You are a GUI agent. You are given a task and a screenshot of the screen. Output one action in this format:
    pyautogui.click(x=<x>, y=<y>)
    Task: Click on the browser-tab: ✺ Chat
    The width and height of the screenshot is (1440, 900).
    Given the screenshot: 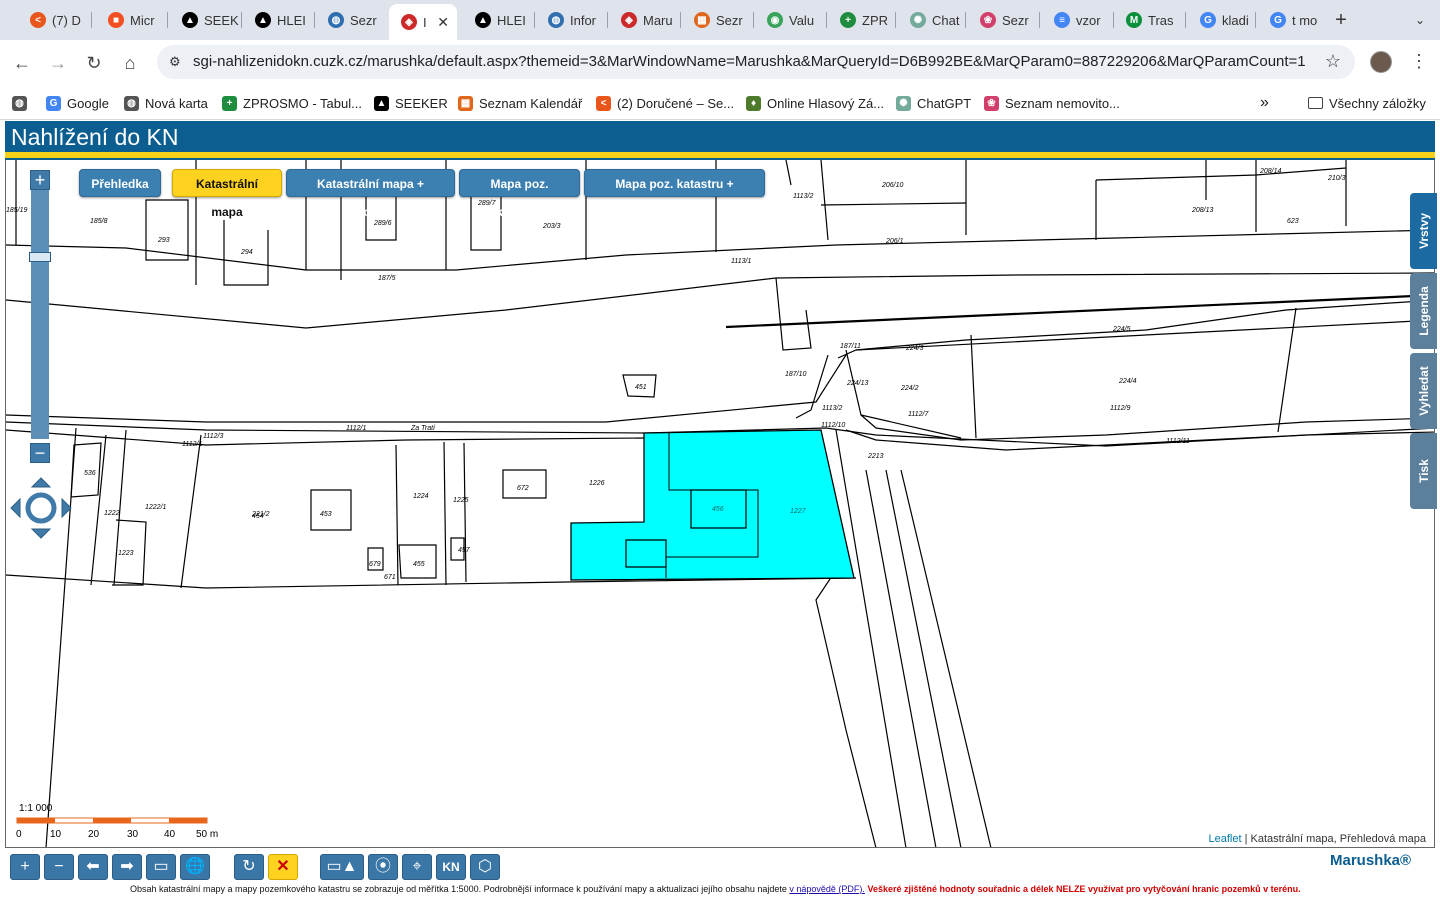 What is the action you would take?
    pyautogui.click(x=931, y=20)
    